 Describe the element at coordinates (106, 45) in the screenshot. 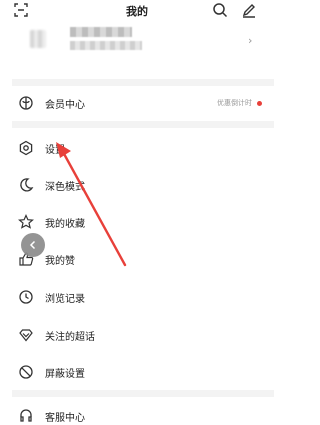

I see `user-info-blurred` at that location.